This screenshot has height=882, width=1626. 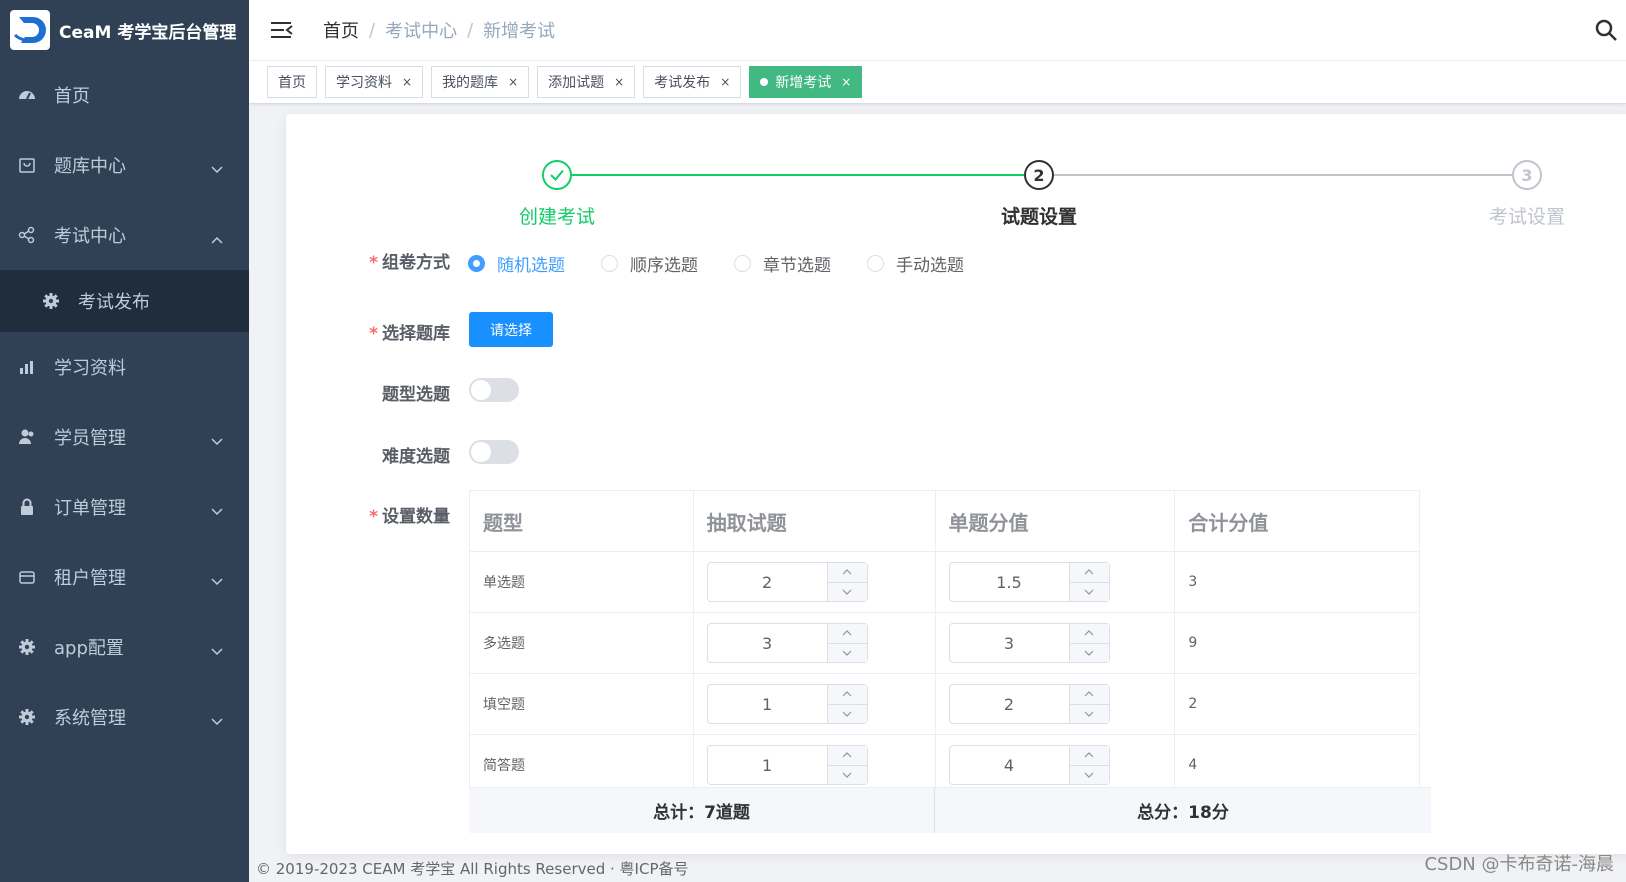 I want to click on question-type-cell: 单选题, so click(x=581, y=582).